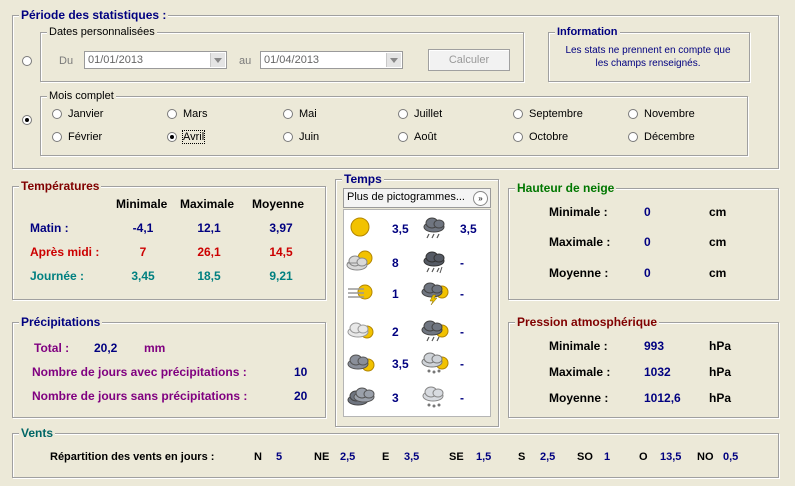  Describe the element at coordinates (578, 212) in the screenshot. I see `neige-min-label: Minimale :` at that location.